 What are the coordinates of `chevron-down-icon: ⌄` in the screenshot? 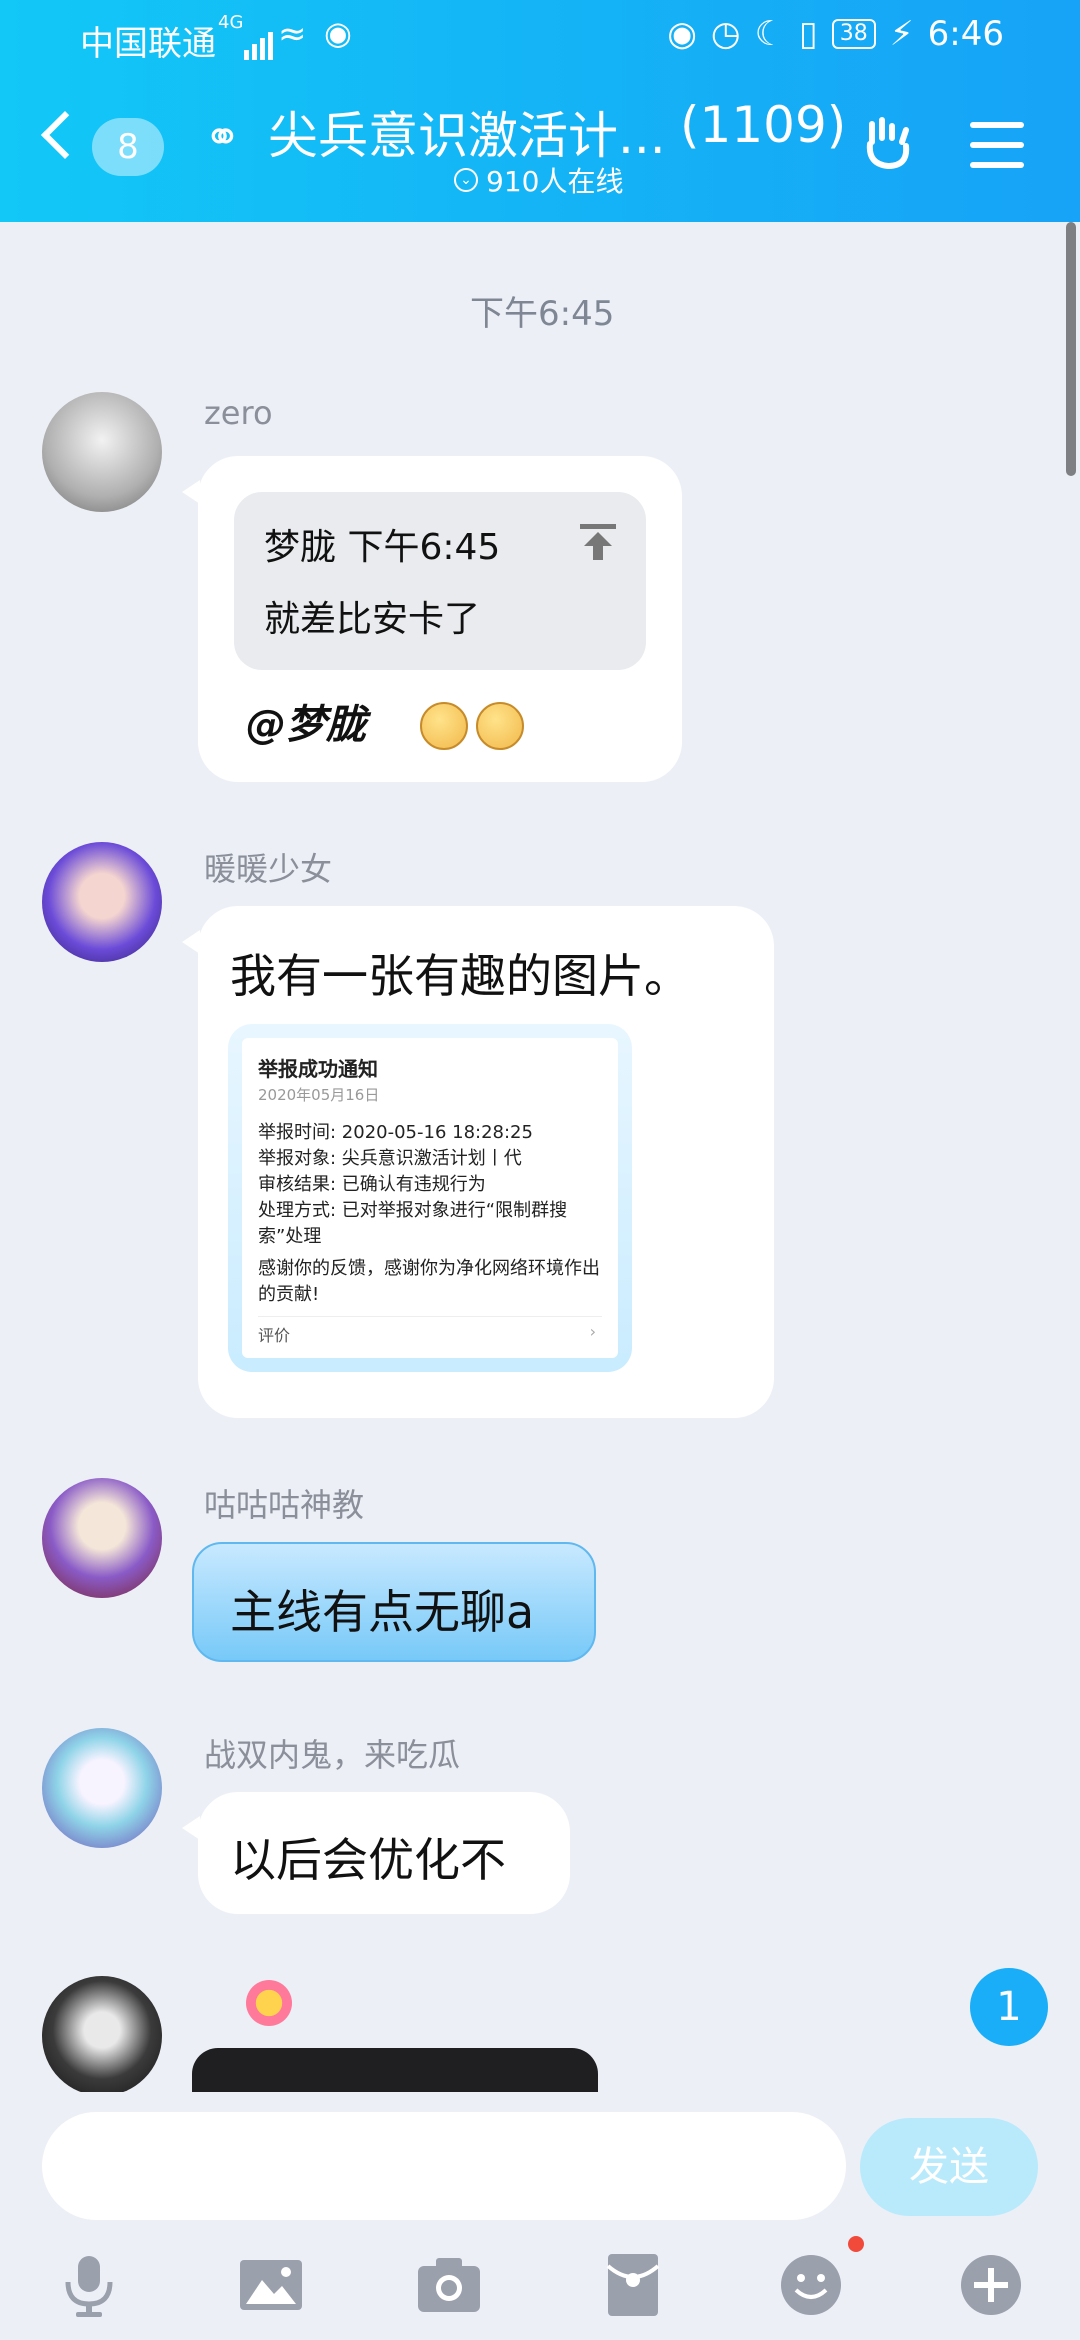 It's located at (466, 180).